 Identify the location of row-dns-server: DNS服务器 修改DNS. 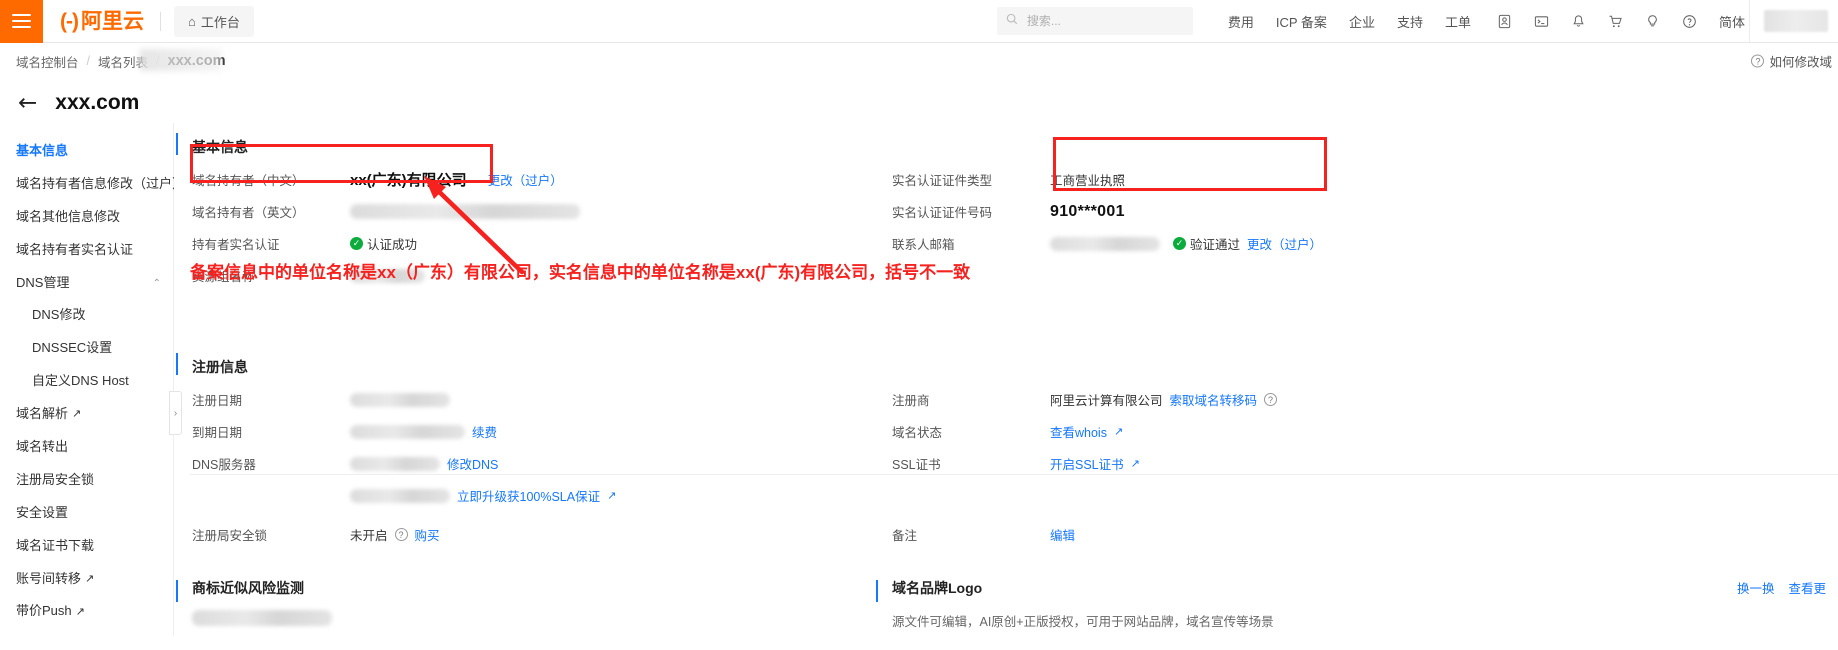
(542, 463).